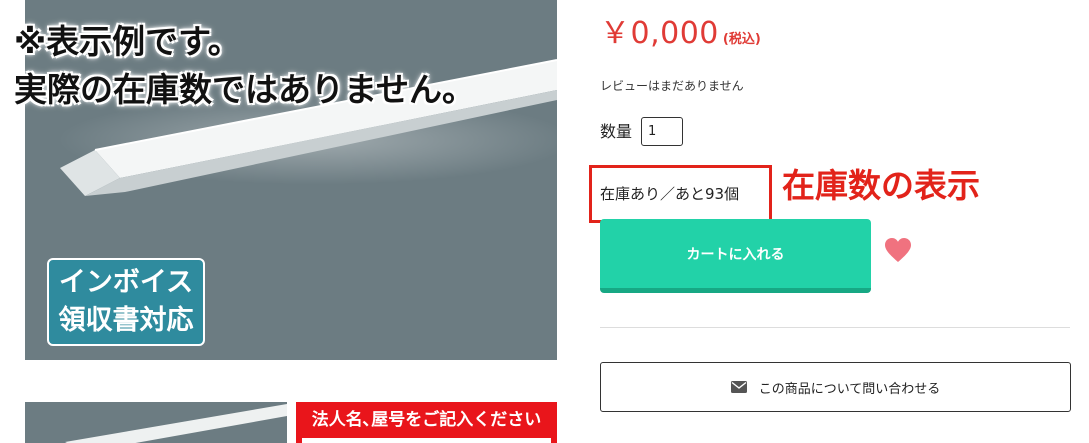  I want to click on caption-line-1: ※表示例です。, so click(127, 41).